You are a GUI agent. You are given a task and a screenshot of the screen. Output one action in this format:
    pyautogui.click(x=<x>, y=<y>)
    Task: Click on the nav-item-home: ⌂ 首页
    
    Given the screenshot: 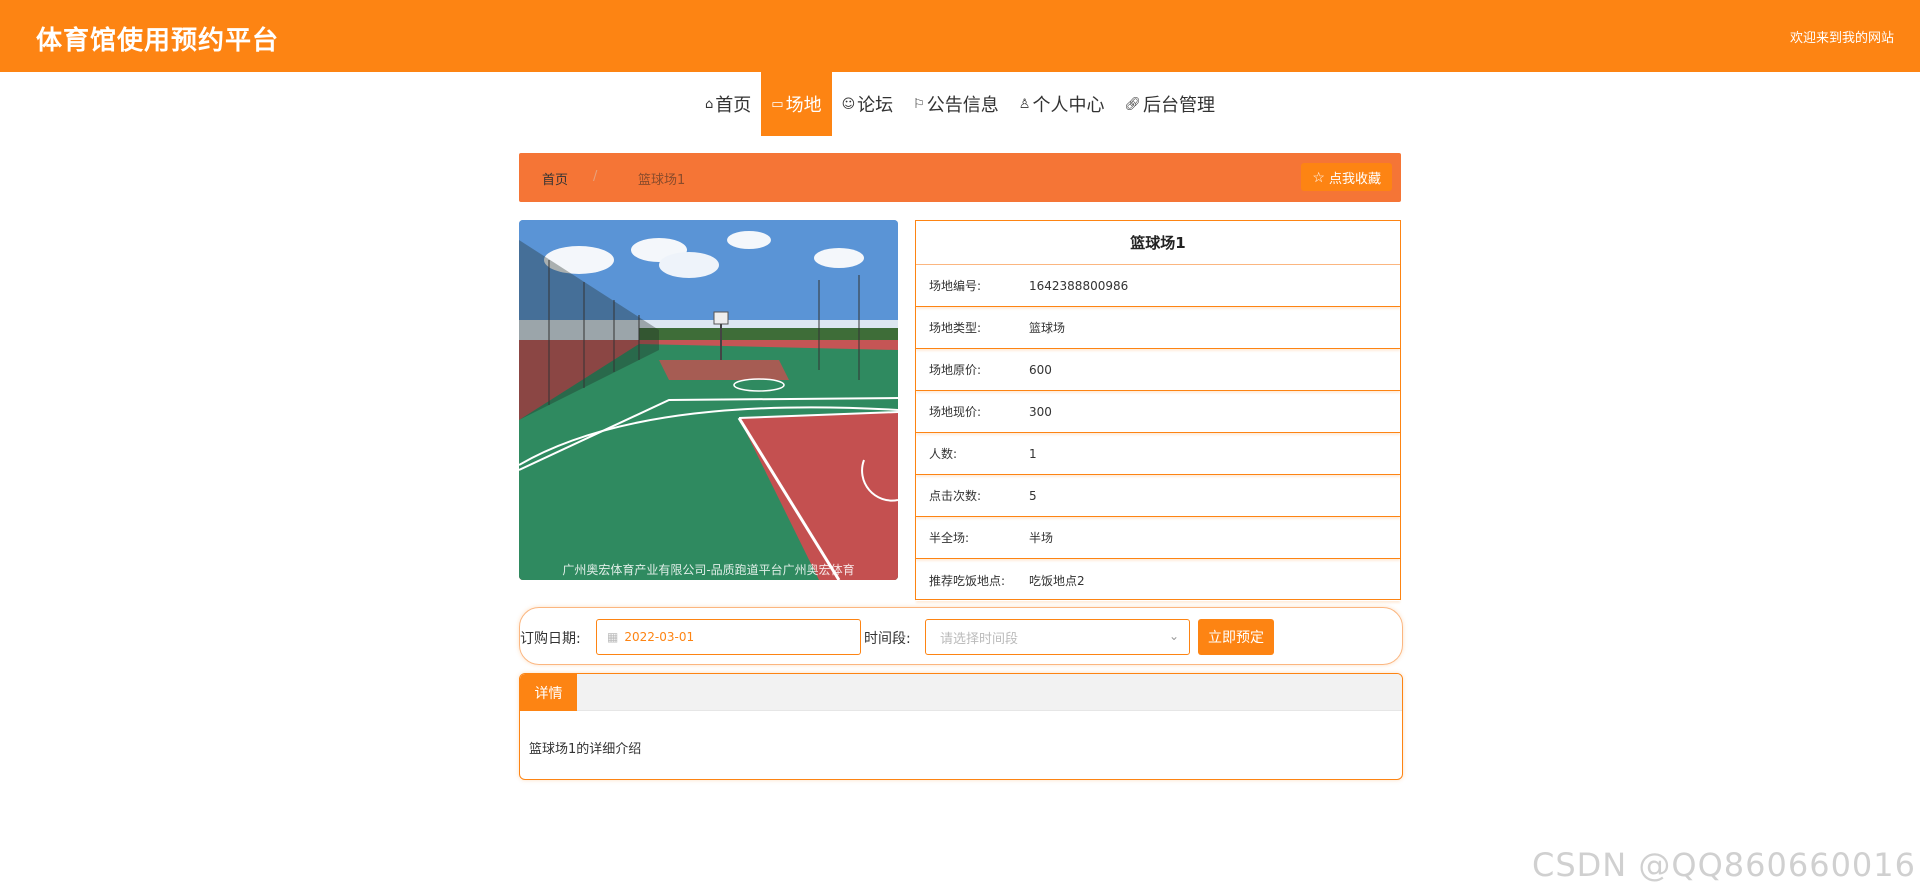 What is the action you would take?
    pyautogui.click(x=728, y=104)
    